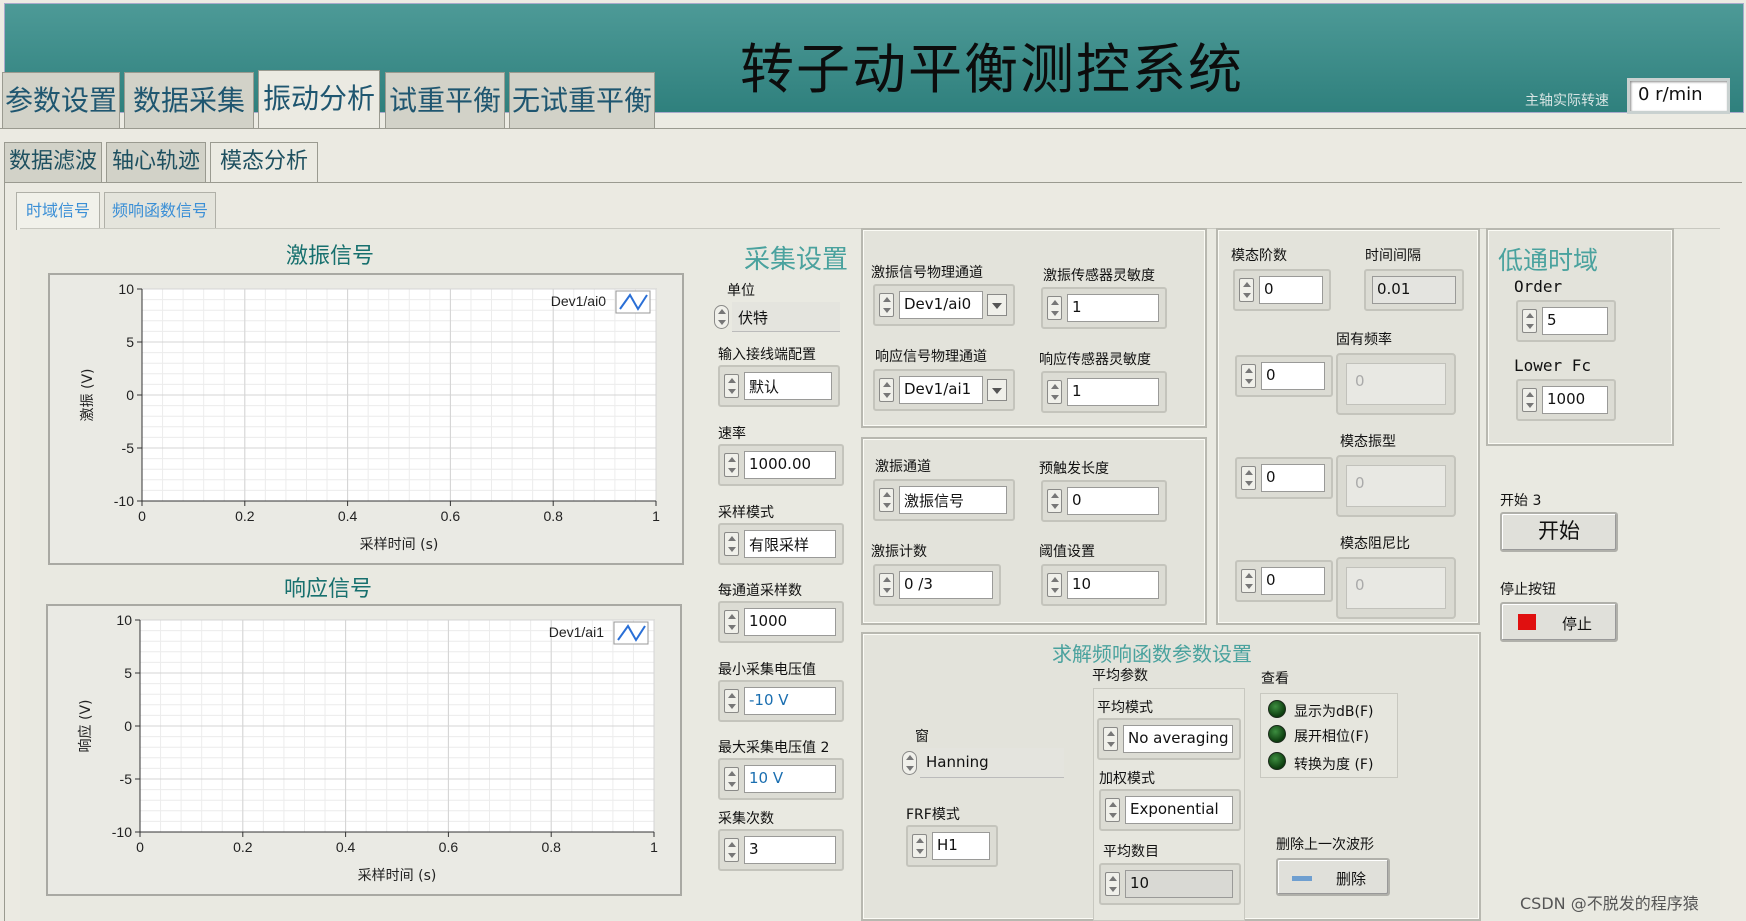  Describe the element at coordinates (1179, 884) in the screenshot. I see `averaging-count-value: 10` at that location.